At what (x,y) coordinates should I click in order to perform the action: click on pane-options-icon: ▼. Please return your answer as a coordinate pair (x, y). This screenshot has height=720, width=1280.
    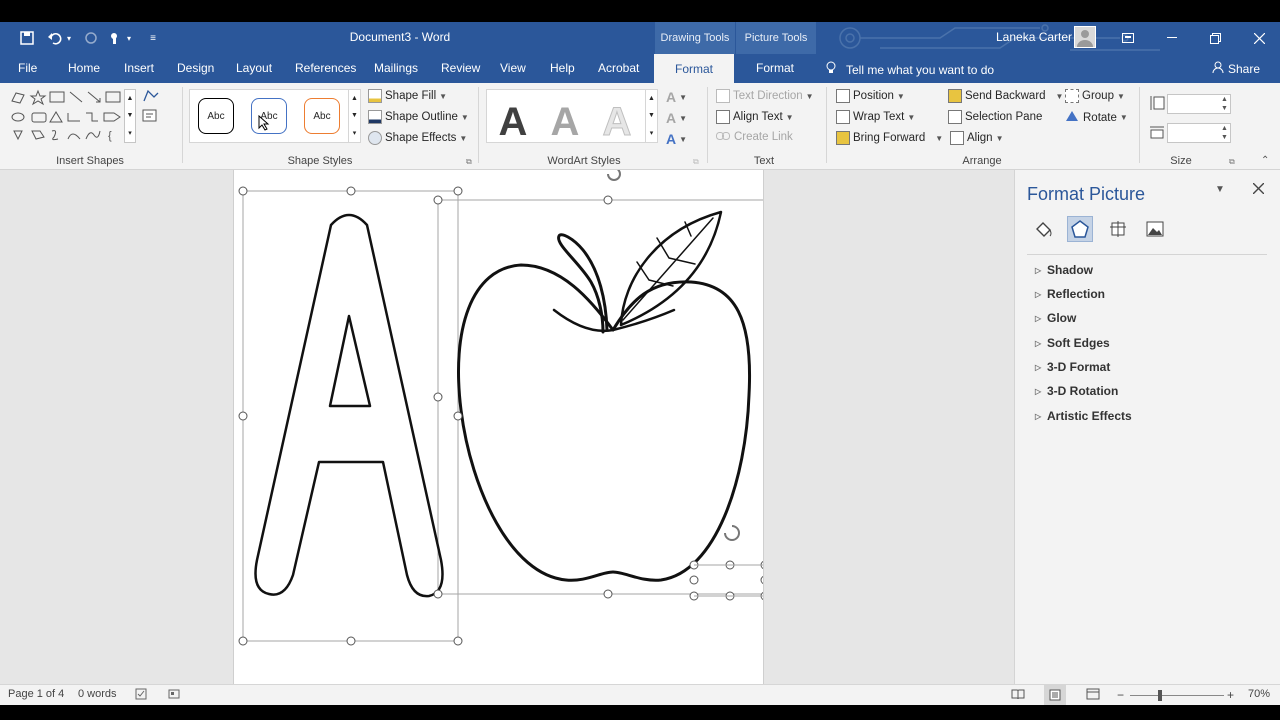
    Looking at the image, I should click on (1220, 189).